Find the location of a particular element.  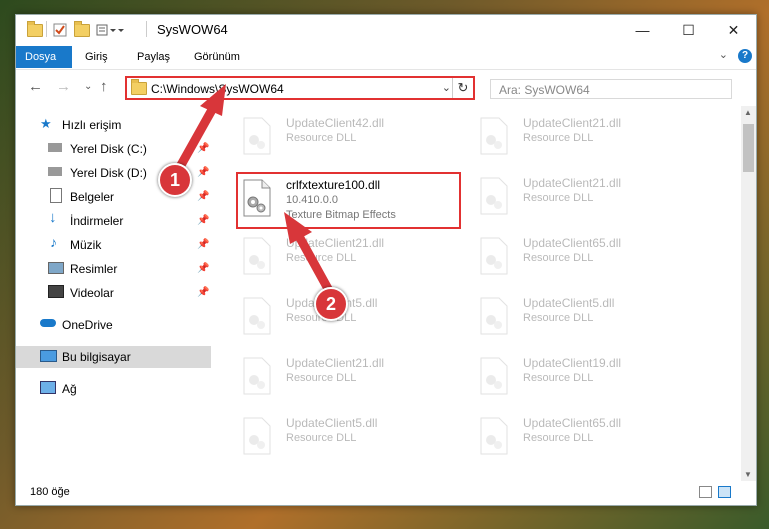

cloud-icon is located at coordinates (48, 323).